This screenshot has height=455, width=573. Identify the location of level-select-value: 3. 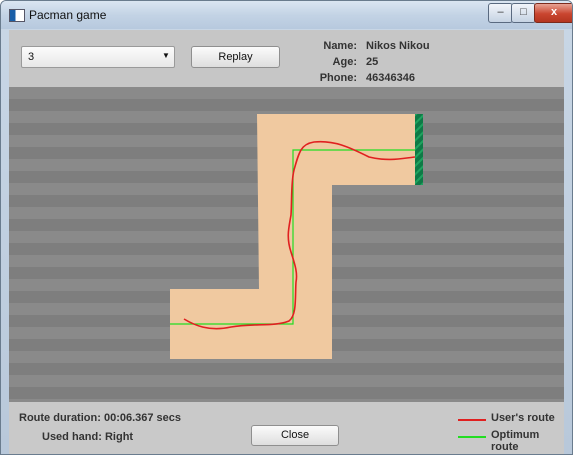
(31, 57).